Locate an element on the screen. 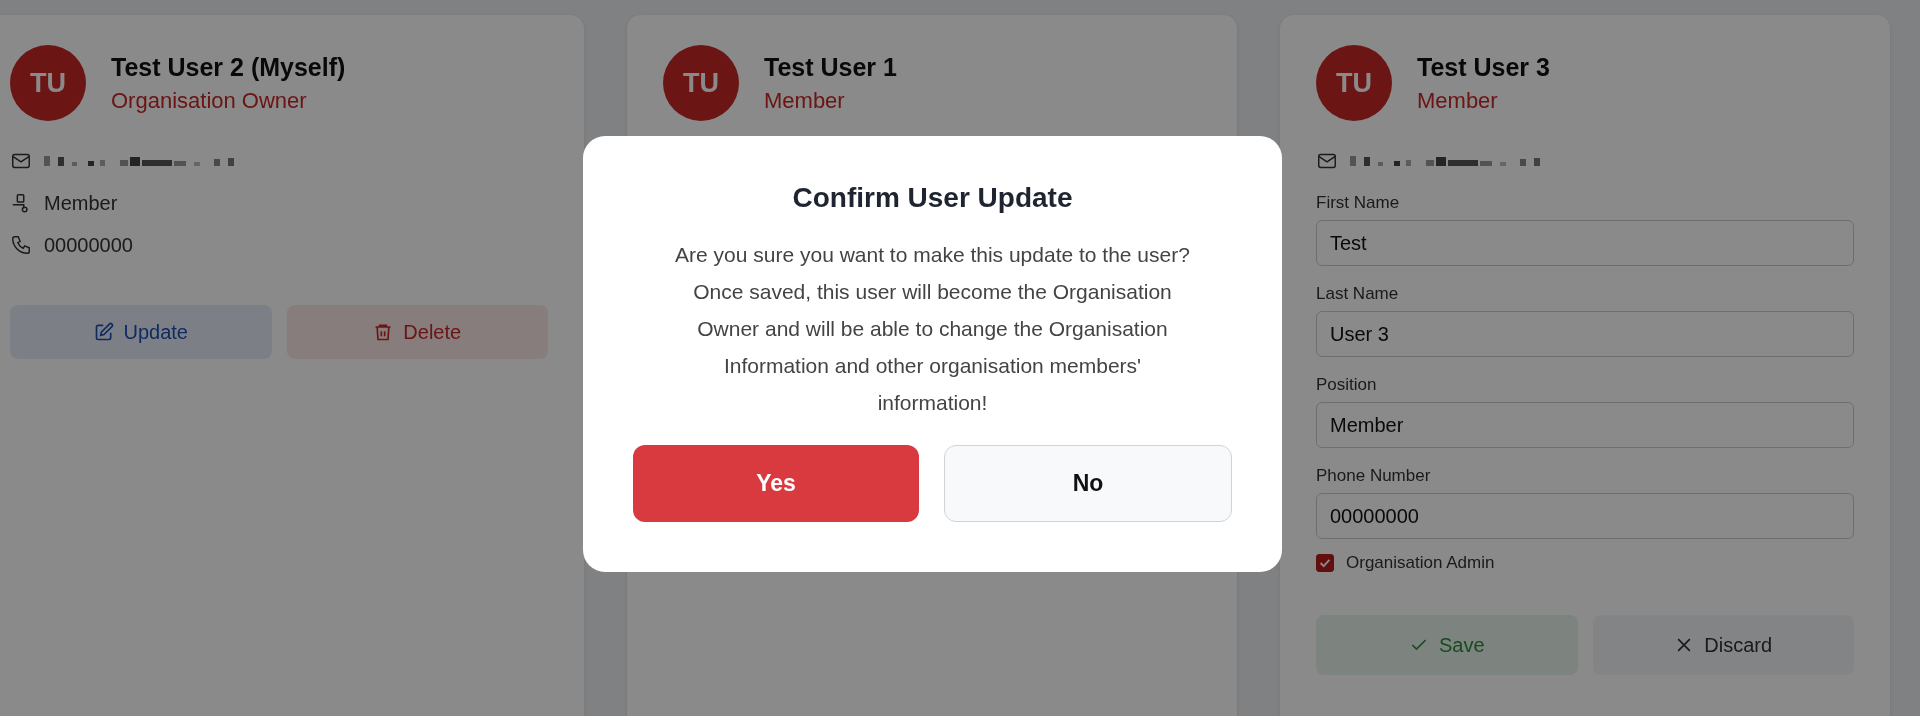 The height and width of the screenshot is (716, 1920). checkbox-label: Organisation Admin is located at coordinates (1420, 563).